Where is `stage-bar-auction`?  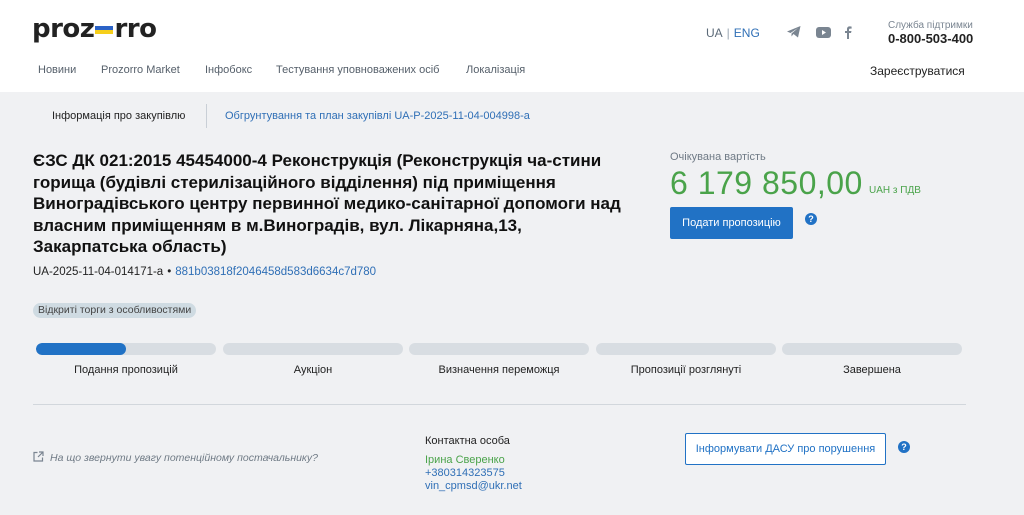
stage-bar-auction is located at coordinates (313, 349).